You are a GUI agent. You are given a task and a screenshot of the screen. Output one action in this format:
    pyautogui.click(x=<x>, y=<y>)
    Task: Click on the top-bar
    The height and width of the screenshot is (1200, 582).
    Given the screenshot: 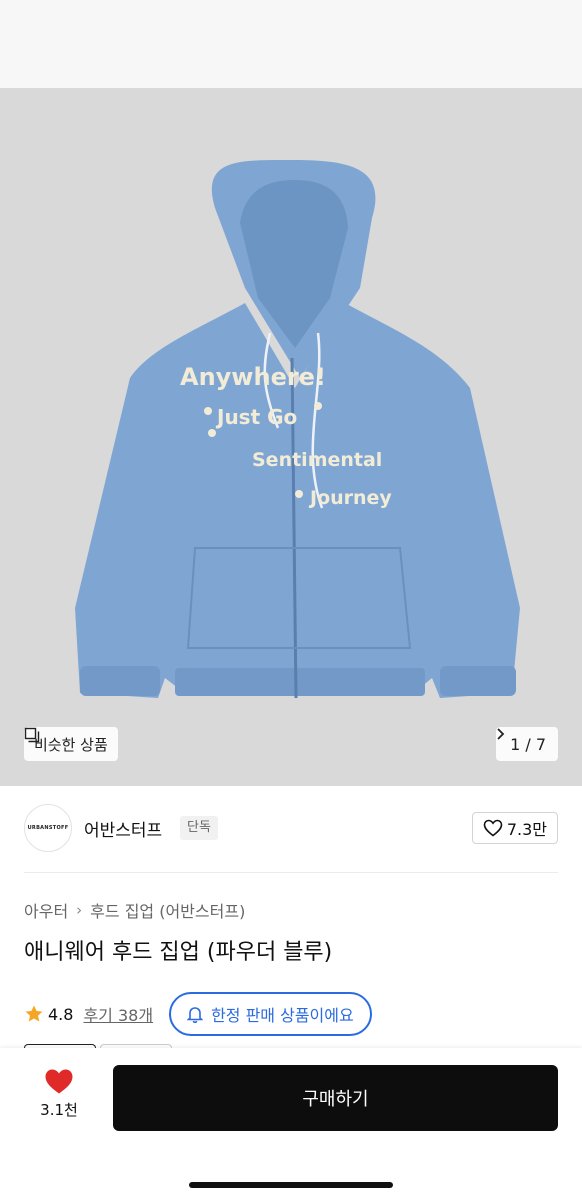 What is the action you would take?
    pyautogui.click(x=291, y=44)
    